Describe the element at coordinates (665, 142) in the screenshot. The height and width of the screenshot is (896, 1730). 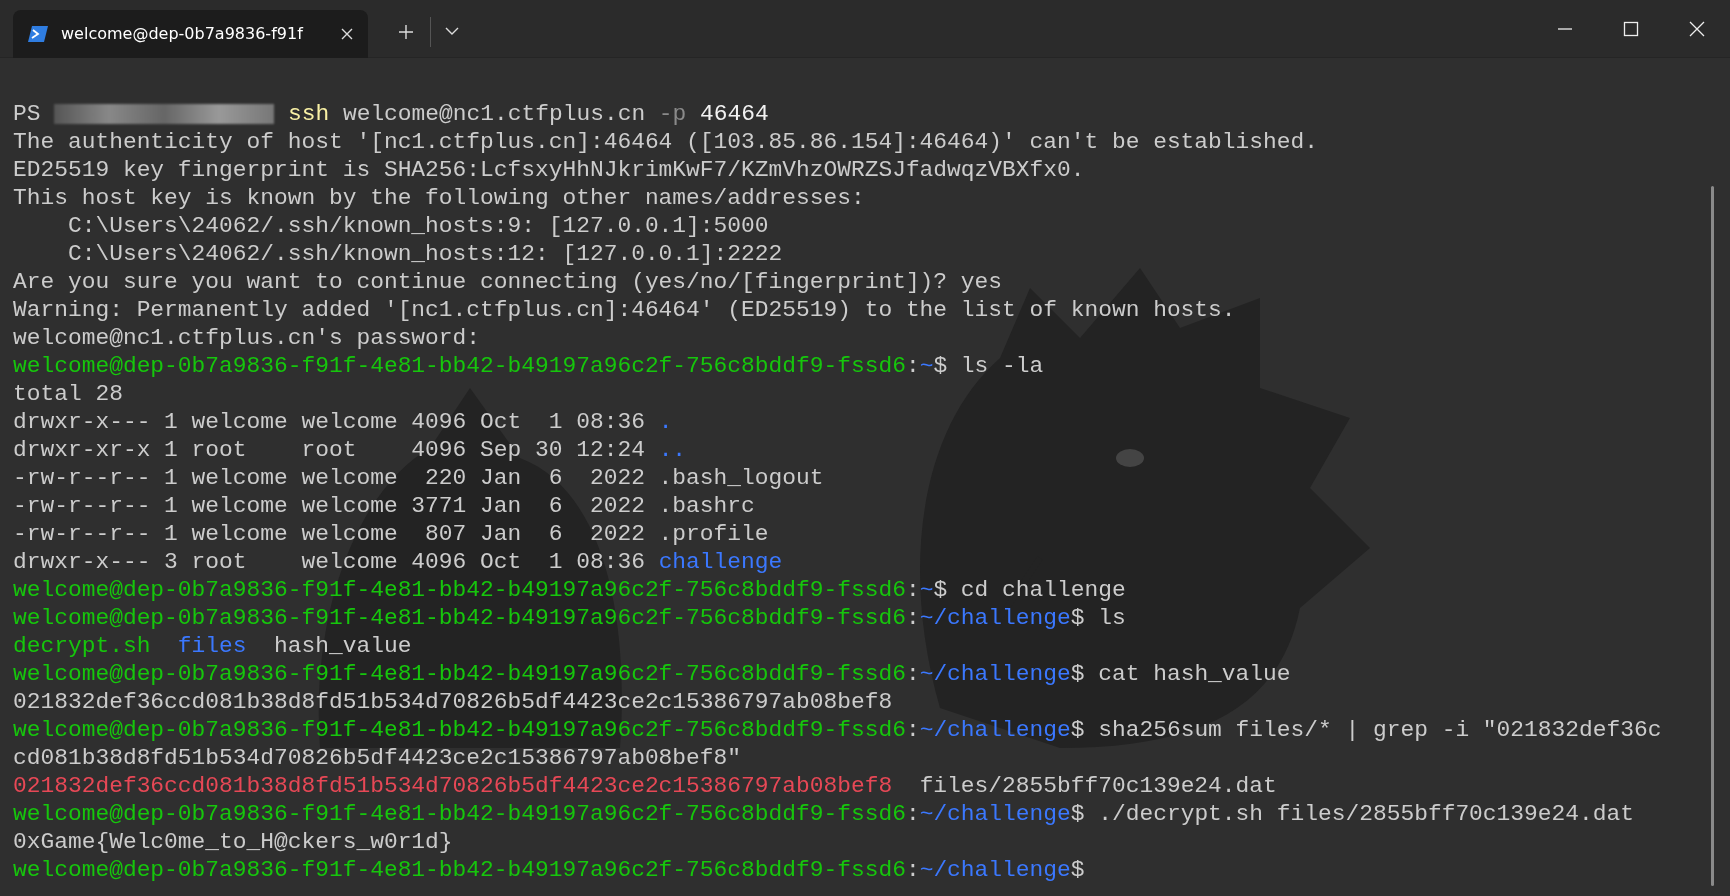
I see `output-text: The authenticity of host '[nc1.ctfplus.cn]:46464 ([103.85.86.154]:46464)' can't be established.` at that location.